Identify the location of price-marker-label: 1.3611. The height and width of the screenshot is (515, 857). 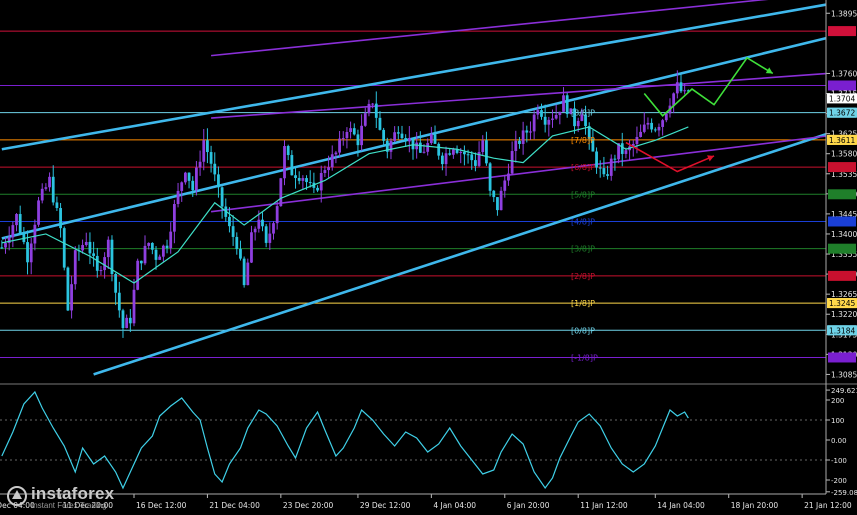
(842, 140).